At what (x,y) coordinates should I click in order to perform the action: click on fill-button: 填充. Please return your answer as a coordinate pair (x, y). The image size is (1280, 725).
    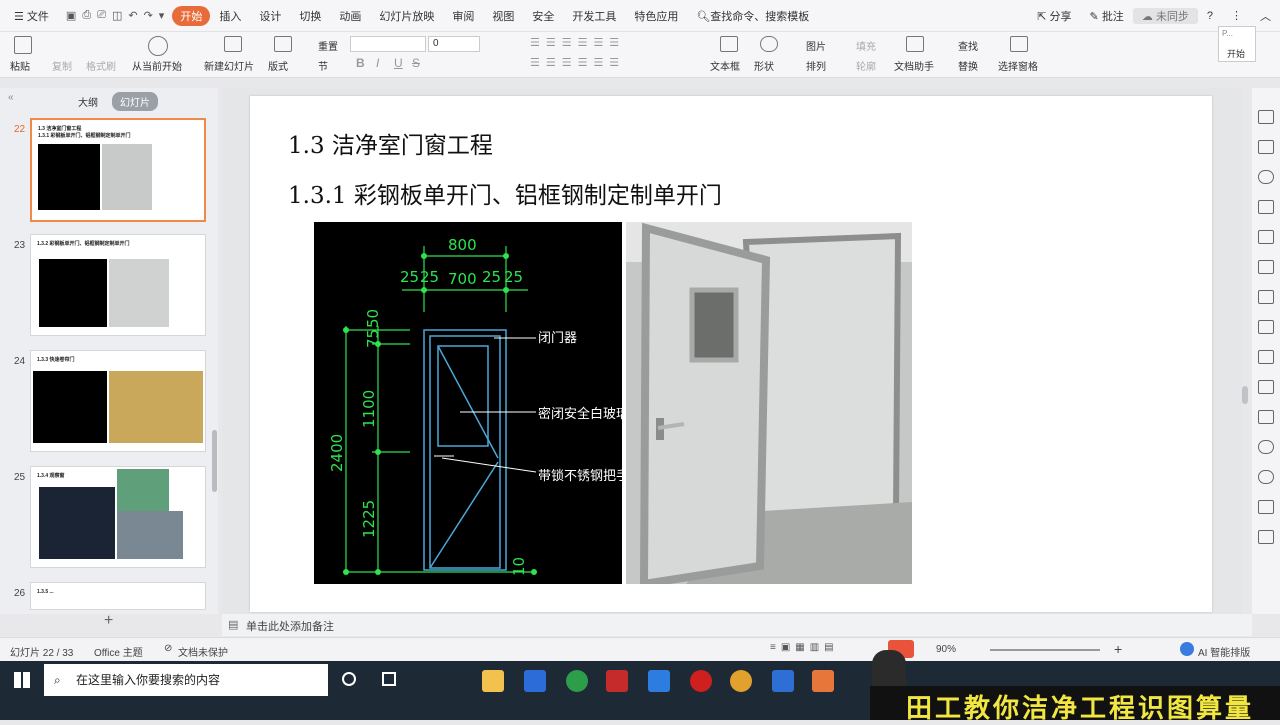
    Looking at the image, I should click on (866, 45).